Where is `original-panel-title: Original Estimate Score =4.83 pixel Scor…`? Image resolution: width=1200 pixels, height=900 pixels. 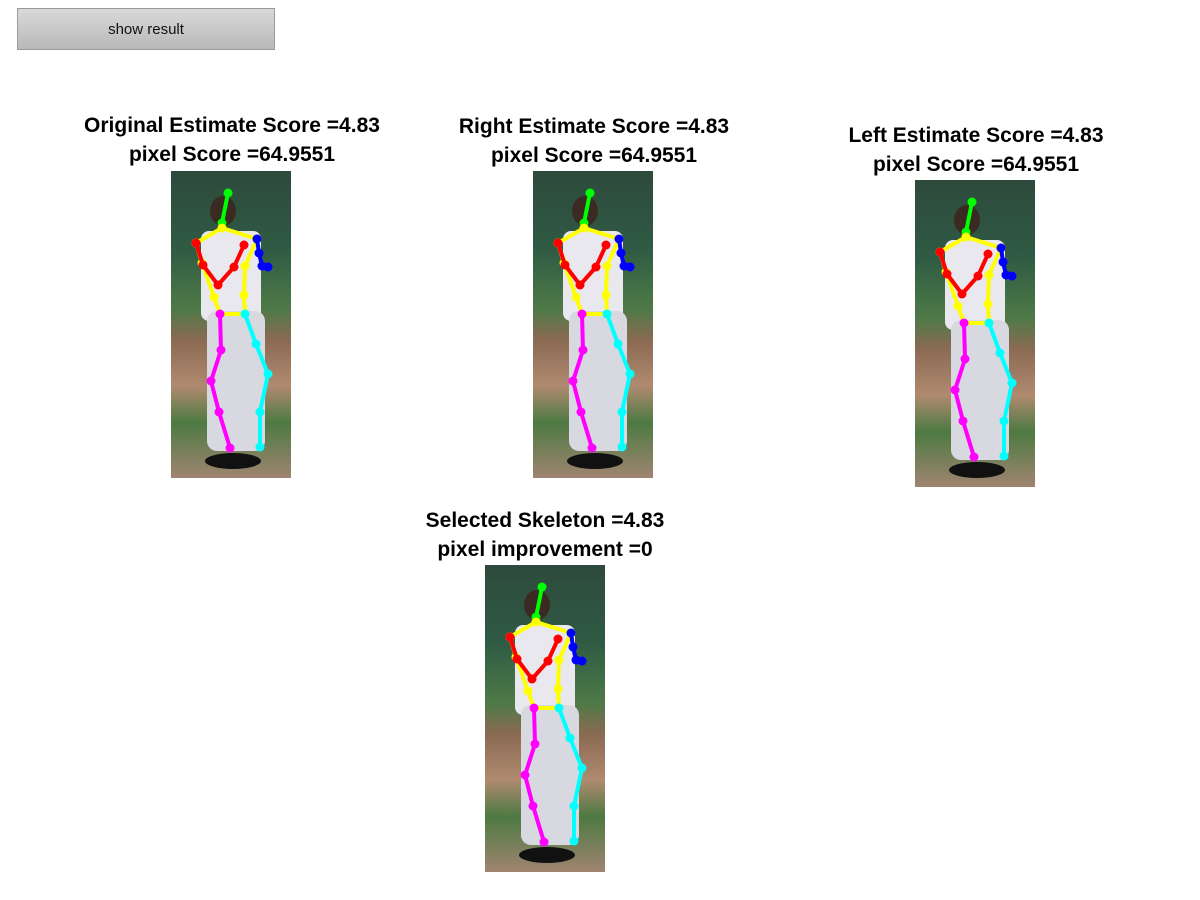
original-panel-title: Original Estimate Score =4.83 pixel Scor… is located at coordinates (232, 140).